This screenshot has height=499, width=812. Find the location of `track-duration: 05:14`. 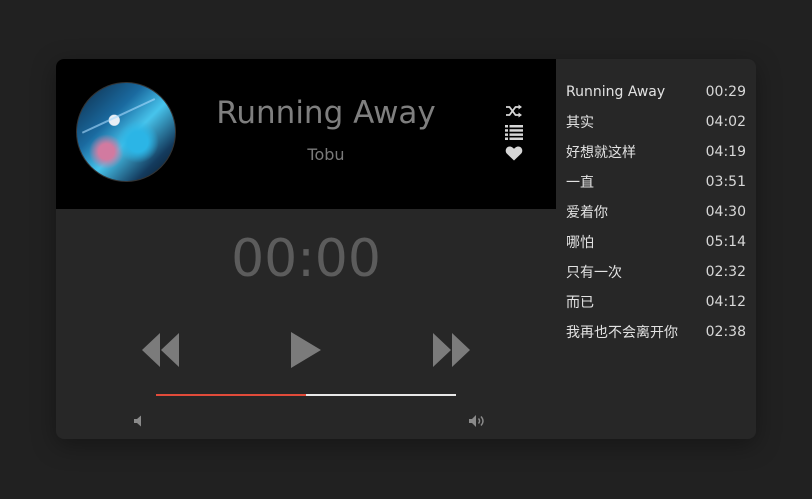

track-duration: 05:14 is located at coordinates (725, 242).